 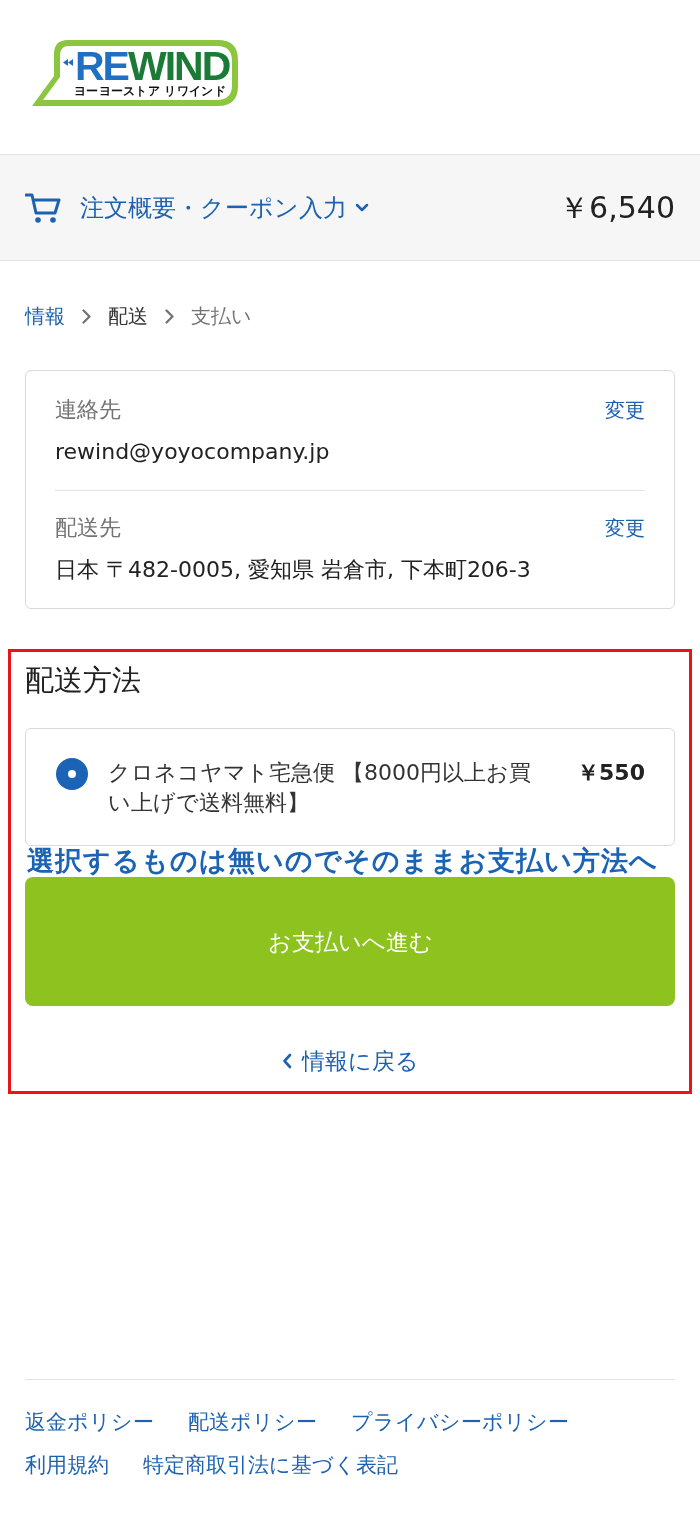 I want to click on footer-link: 返金ポリシー, so click(x=89, y=1422).